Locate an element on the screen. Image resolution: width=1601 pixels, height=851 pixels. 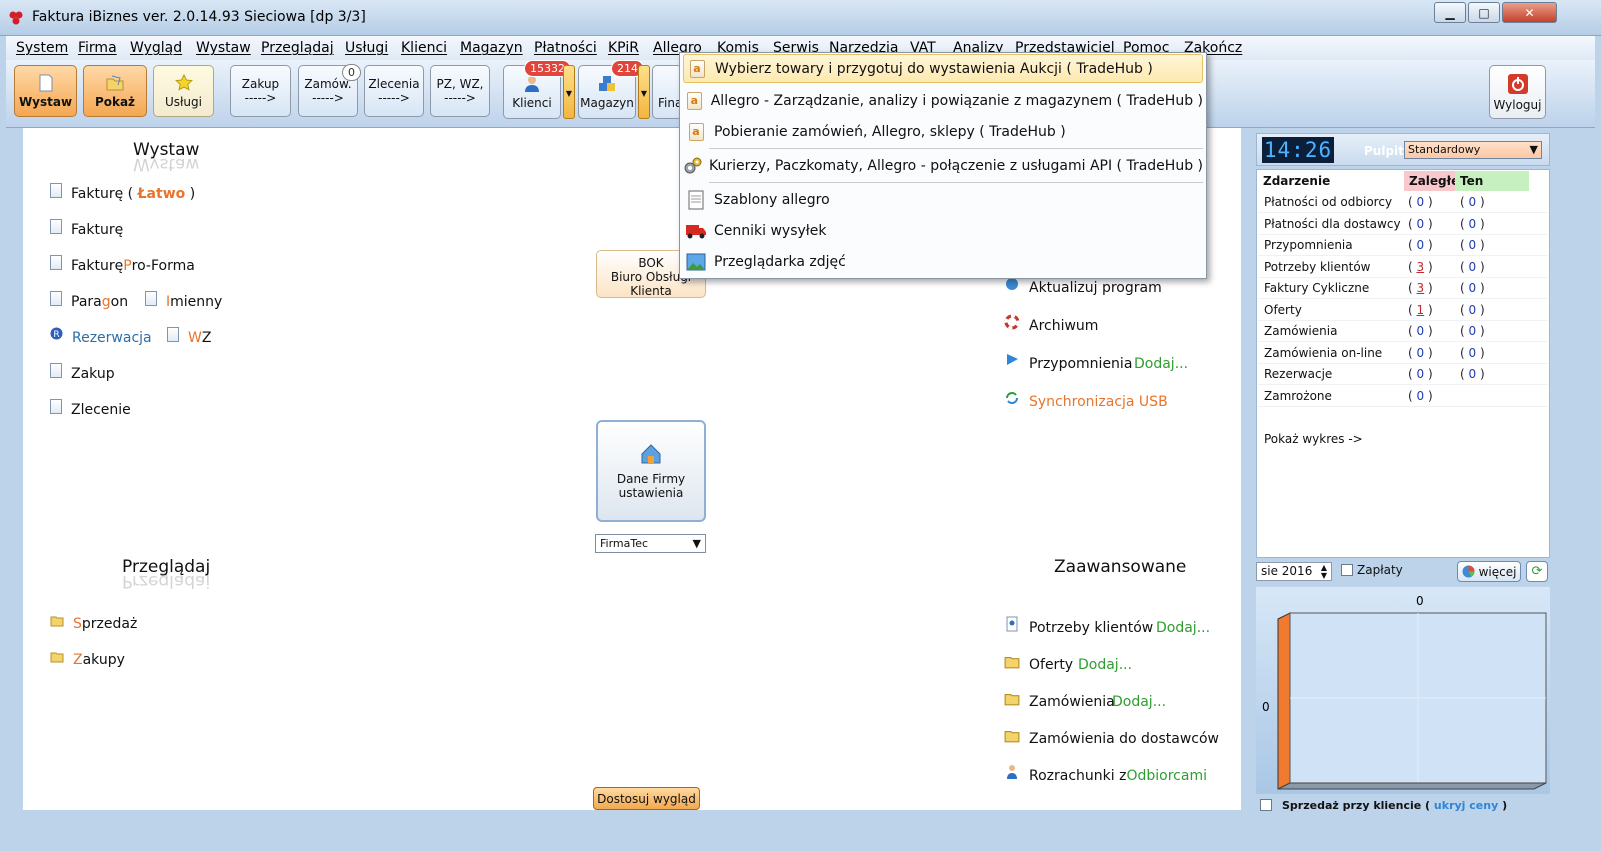
zamowienia-link: Zamówienia is located at coordinates (1059, 702).